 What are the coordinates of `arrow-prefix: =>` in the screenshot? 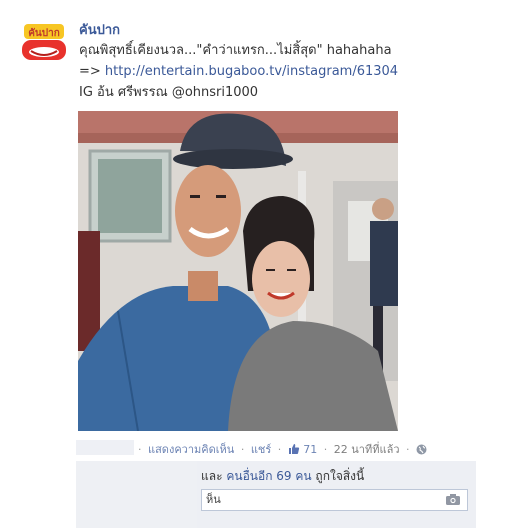 It's located at (92, 71).